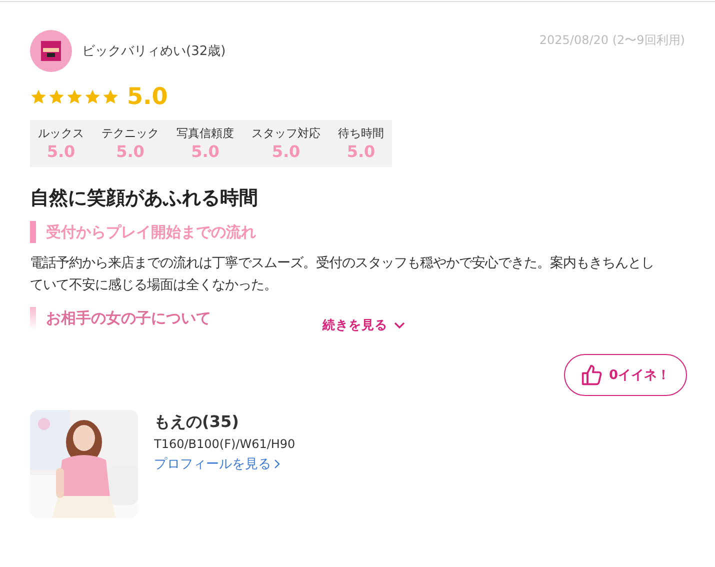 The width and height of the screenshot is (715, 567). Describe the element at coordinates (197, 422) in the screenshot. I see `profile-name: もえの(35)` at that location.